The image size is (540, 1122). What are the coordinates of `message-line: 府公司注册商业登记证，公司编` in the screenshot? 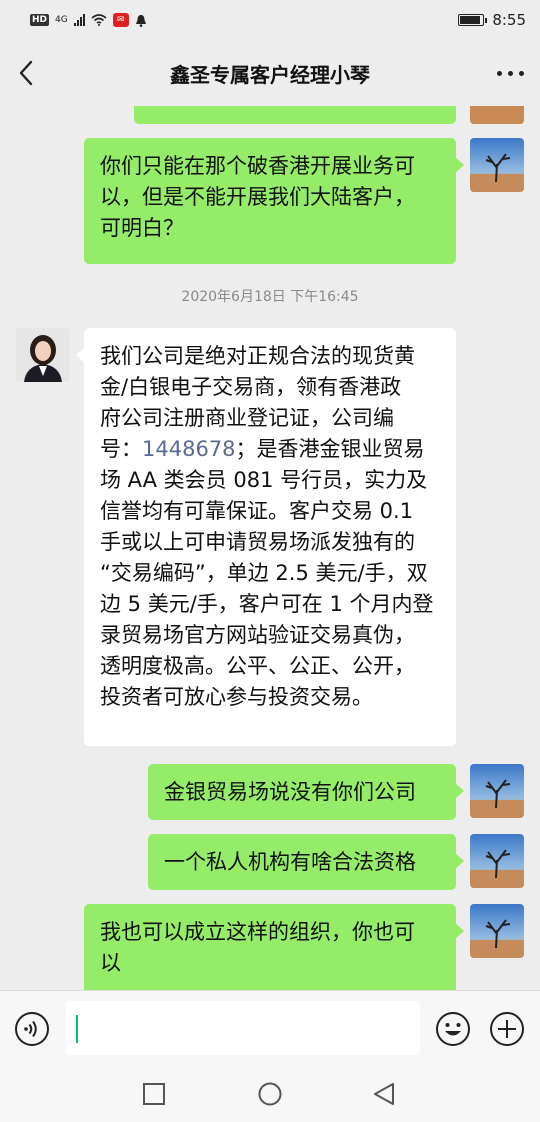 It's located at (247, 418).